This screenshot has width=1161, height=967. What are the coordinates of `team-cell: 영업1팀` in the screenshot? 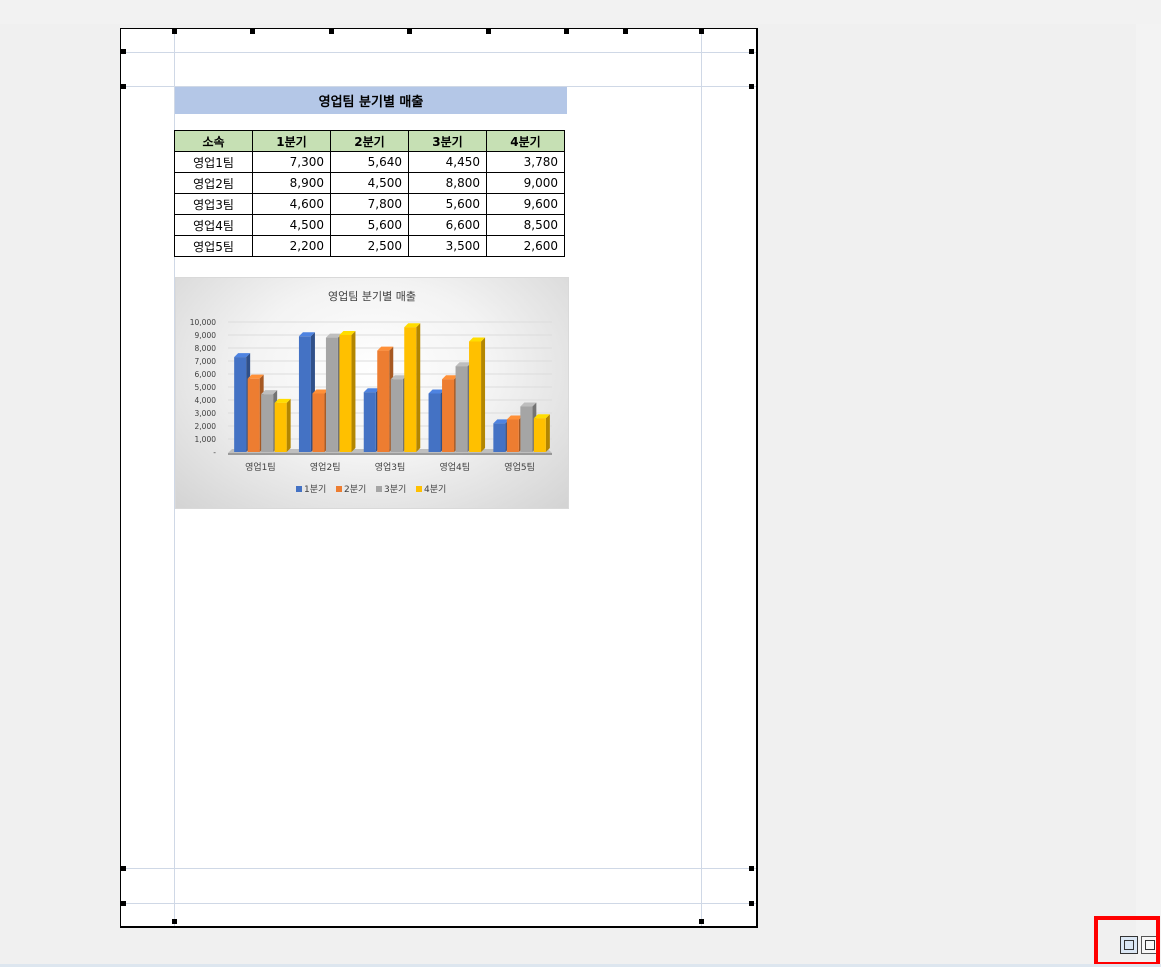 It's located at (213, 162).